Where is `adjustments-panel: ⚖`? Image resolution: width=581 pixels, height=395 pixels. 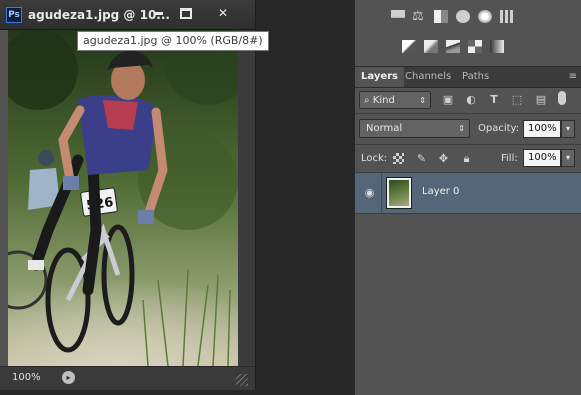 adjustments-panel: ⚖ is located at coordinates (468, 33).